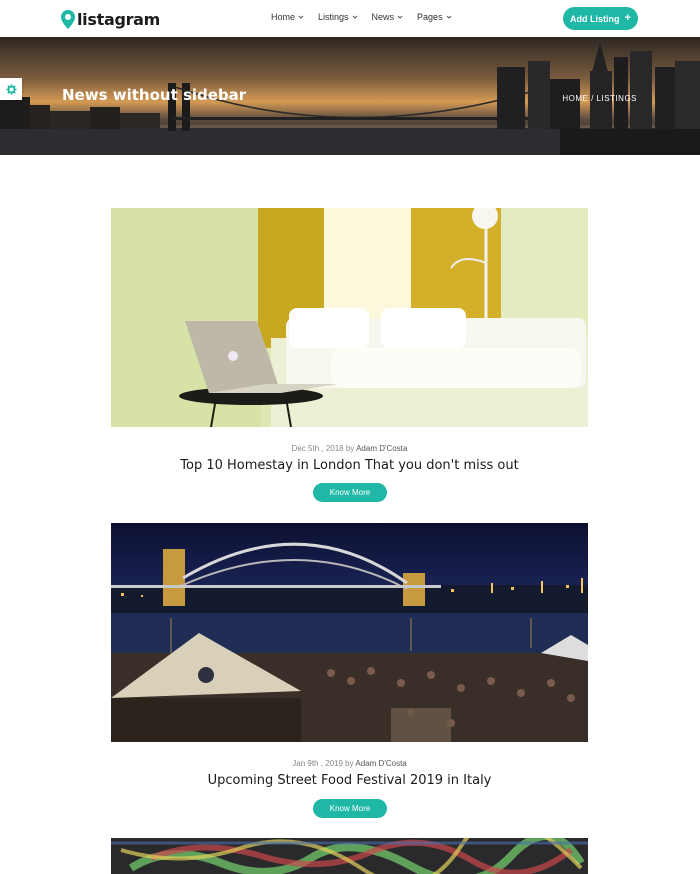  I want to click on main-nav: Home Listings News Pages, so click(361, 17).